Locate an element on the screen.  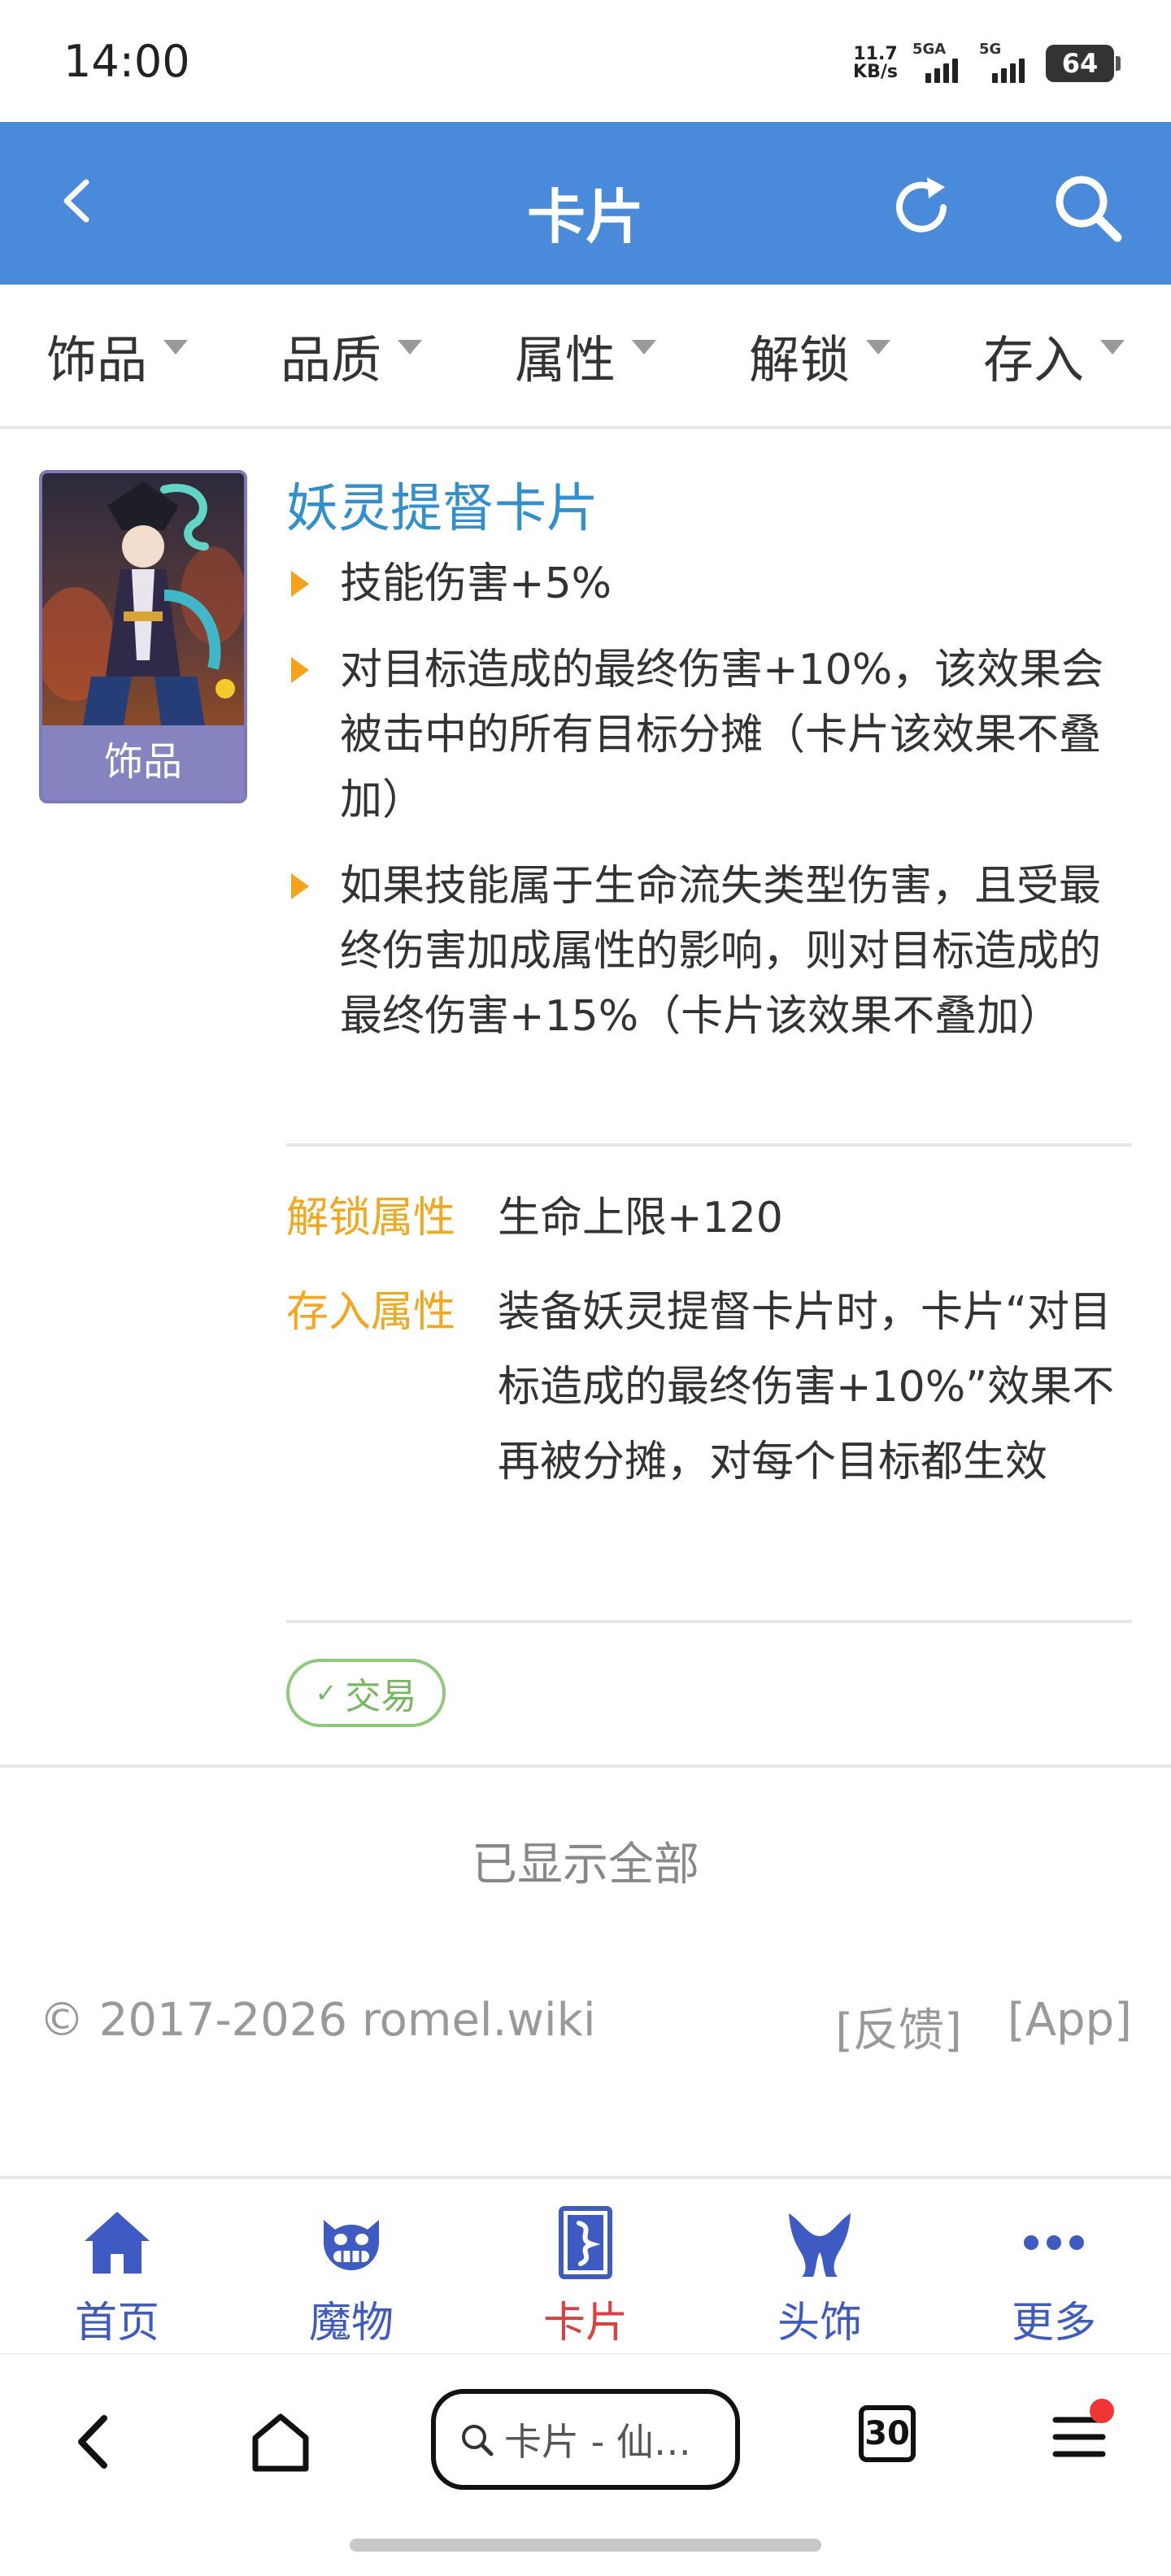
effect-text: 技能伤害+5% is located at coordinates (476, 583).